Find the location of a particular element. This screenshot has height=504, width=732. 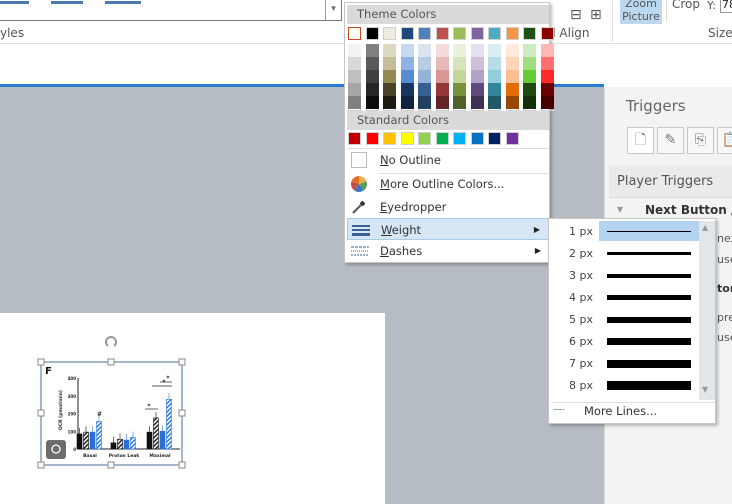

trigger-row: pre is located at coordinates (724, 317).